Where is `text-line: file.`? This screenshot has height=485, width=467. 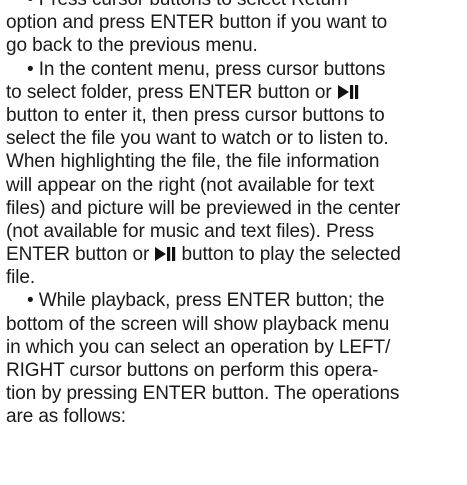
text-line: file. is located at coordinates (21, 278).